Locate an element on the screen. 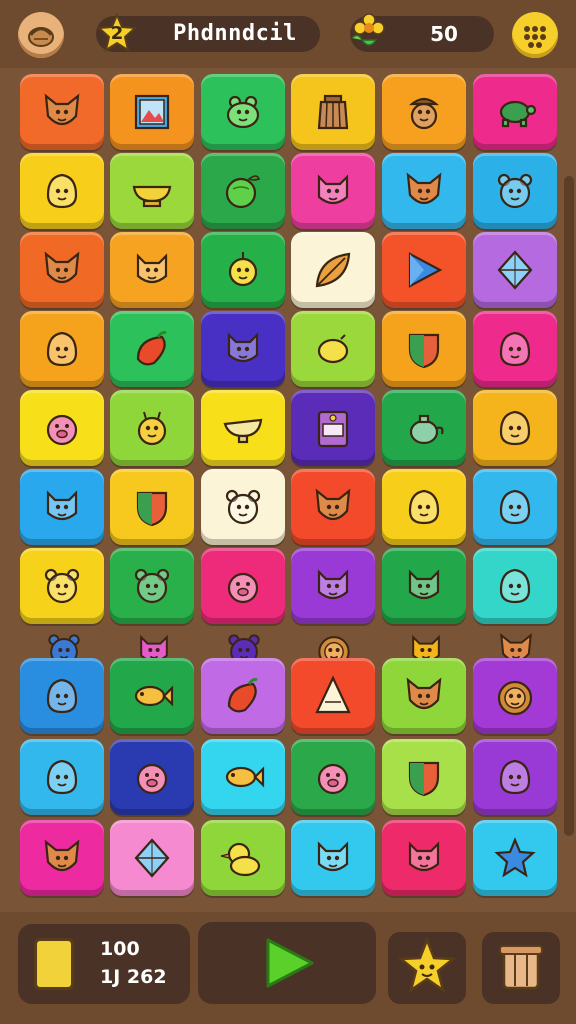  shield-icon is located at coordinates (424, 351).